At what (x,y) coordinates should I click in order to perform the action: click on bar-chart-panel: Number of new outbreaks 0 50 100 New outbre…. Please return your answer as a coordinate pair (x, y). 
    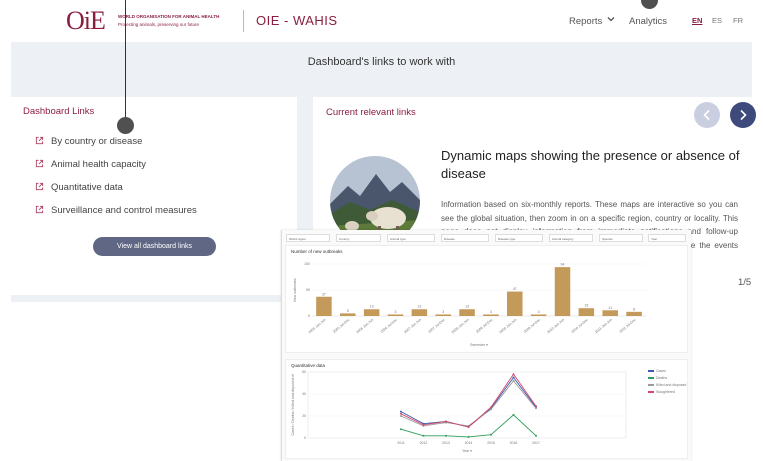
    Looking at the image, I should click on (486, 299).